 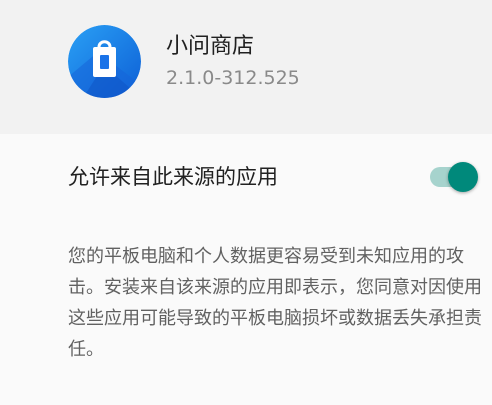 I want to click on allow-from-source-toggle, so click(x=454, y=177).